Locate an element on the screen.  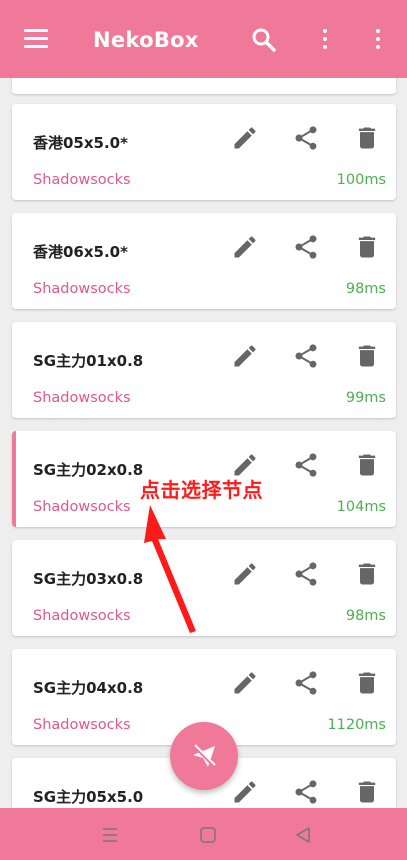
menu-icon is located at coordinates (37, 39).